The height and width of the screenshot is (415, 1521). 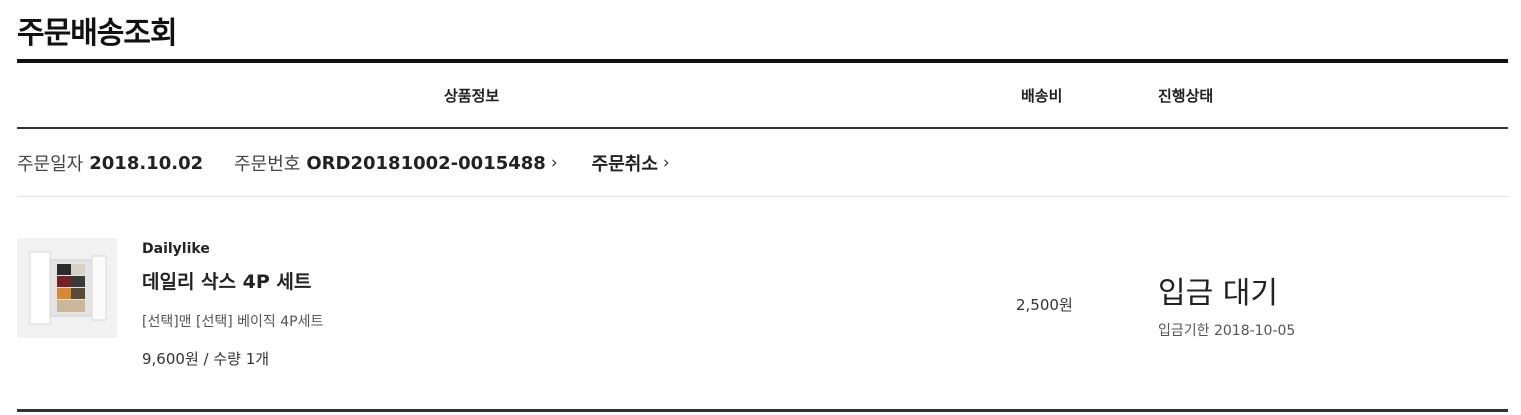 I want to click on payment-deadline: 입금기한 2018-10-05, so click(x=1227, y=331).